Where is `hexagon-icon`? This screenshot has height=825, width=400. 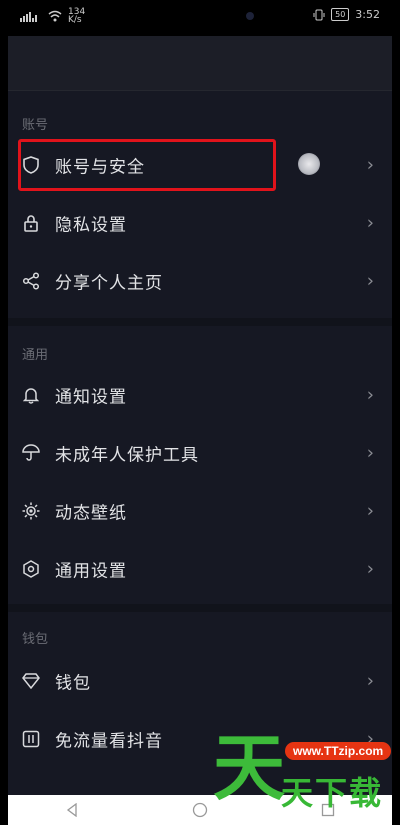 hexagon-icon is located at coordinates (31, 569).